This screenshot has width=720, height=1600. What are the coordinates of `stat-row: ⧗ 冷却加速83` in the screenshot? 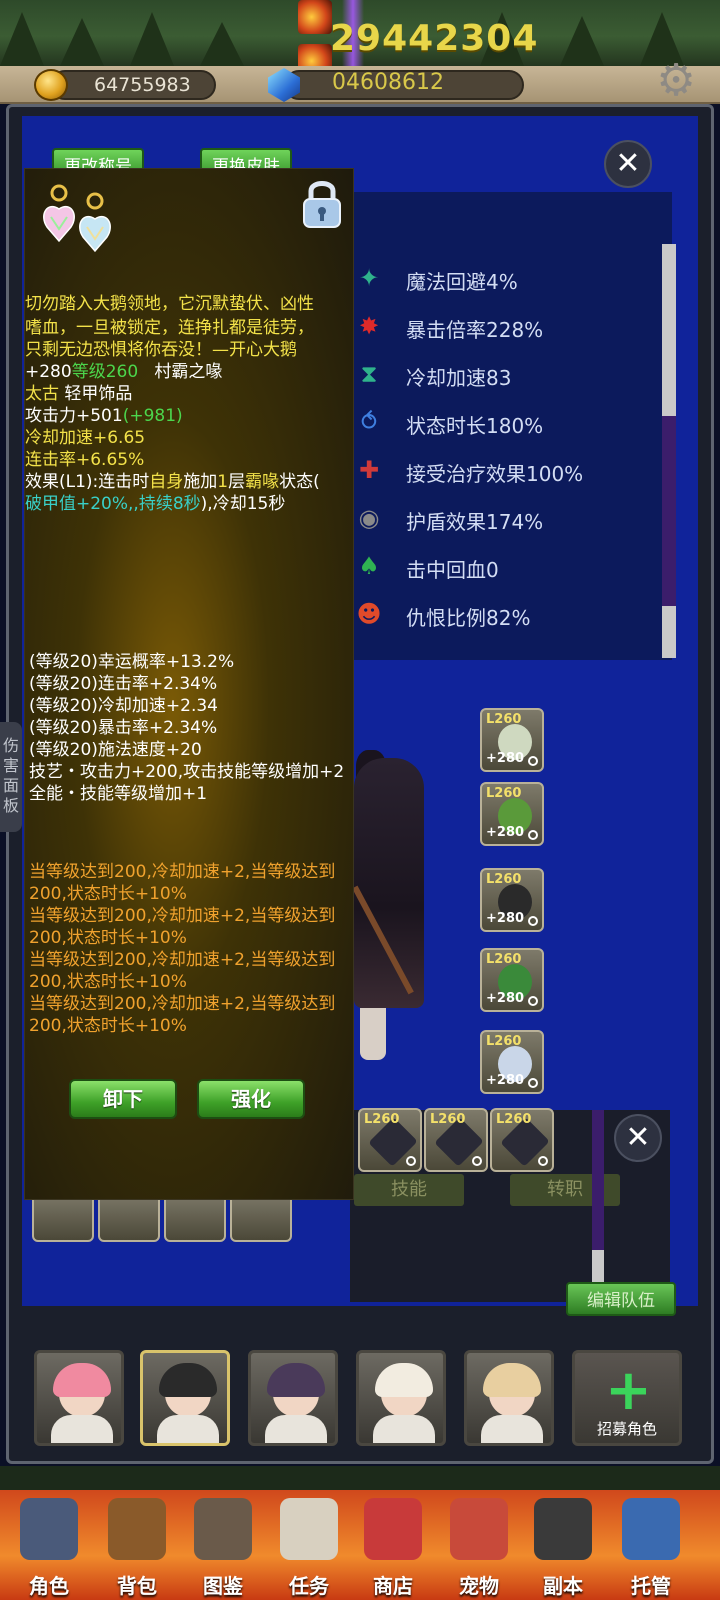 It's located at (507, 374).